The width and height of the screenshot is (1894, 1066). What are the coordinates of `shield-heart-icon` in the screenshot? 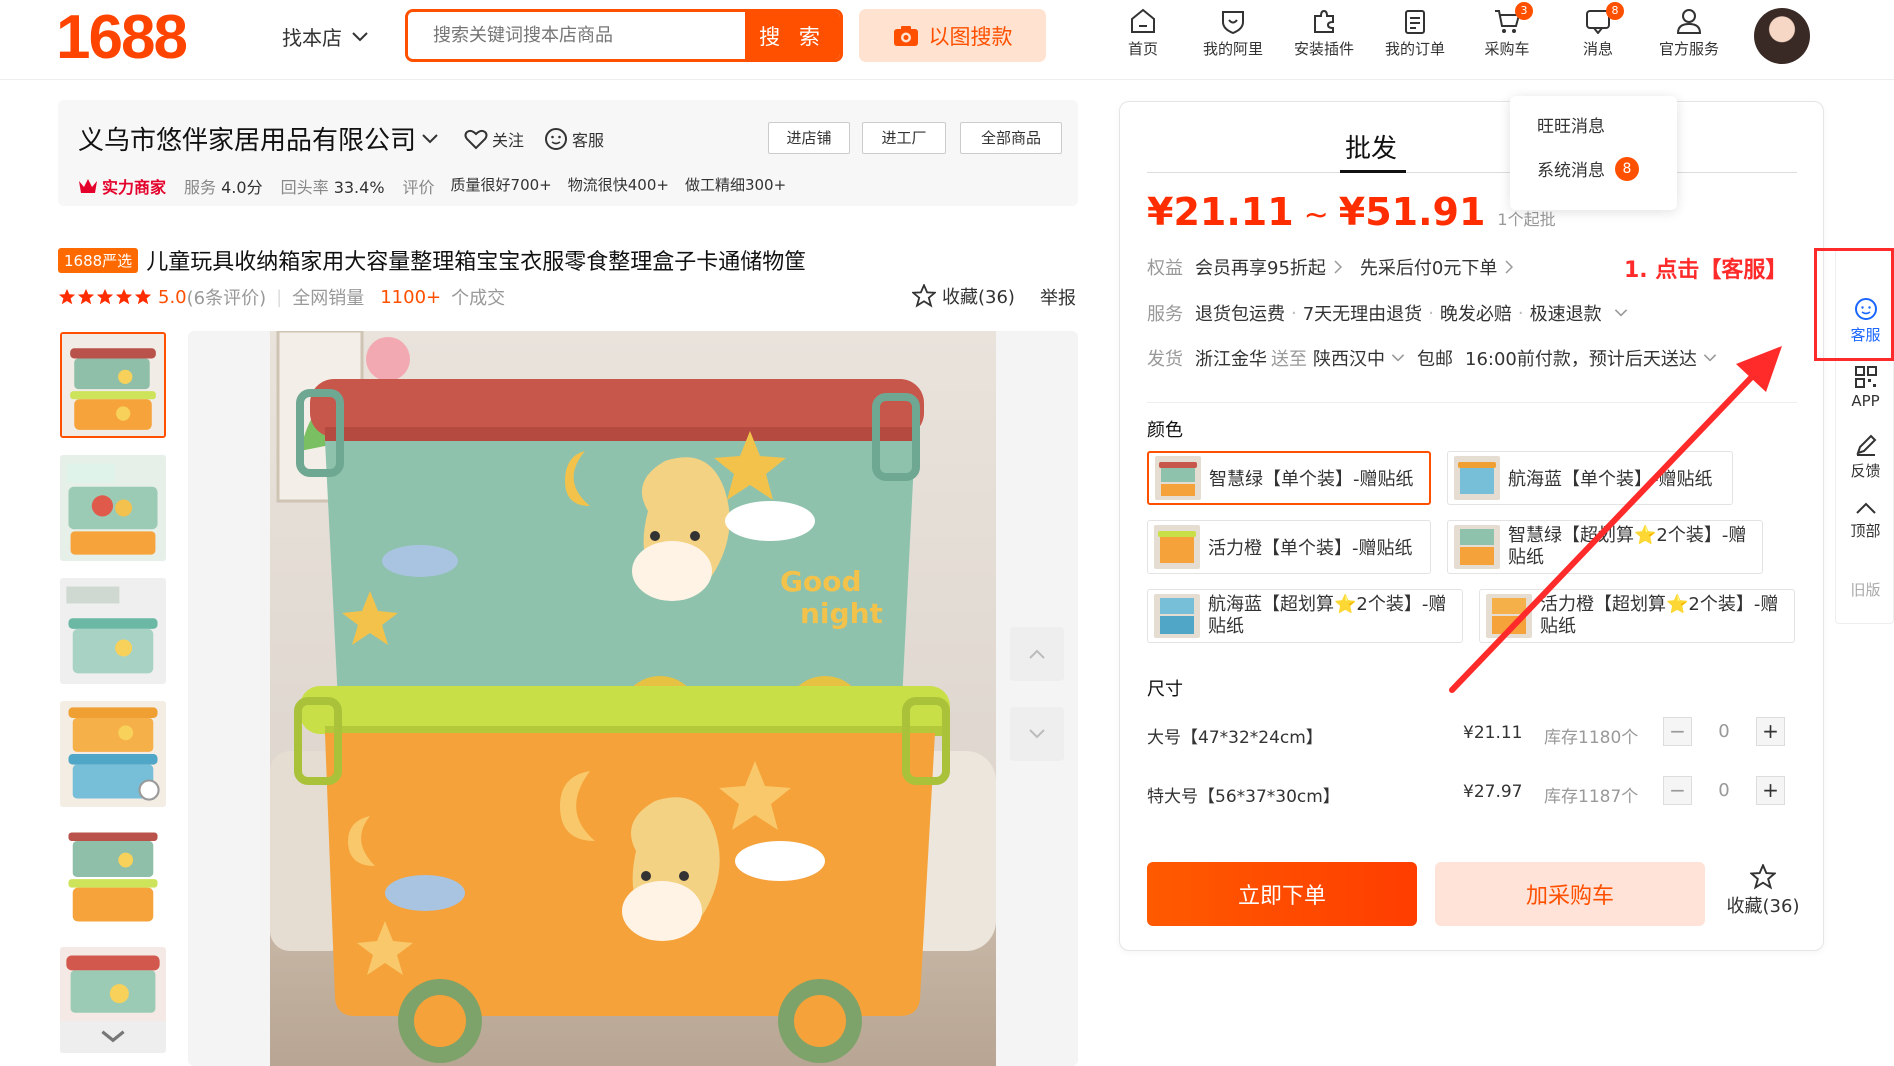 It's located at (1233, 22).